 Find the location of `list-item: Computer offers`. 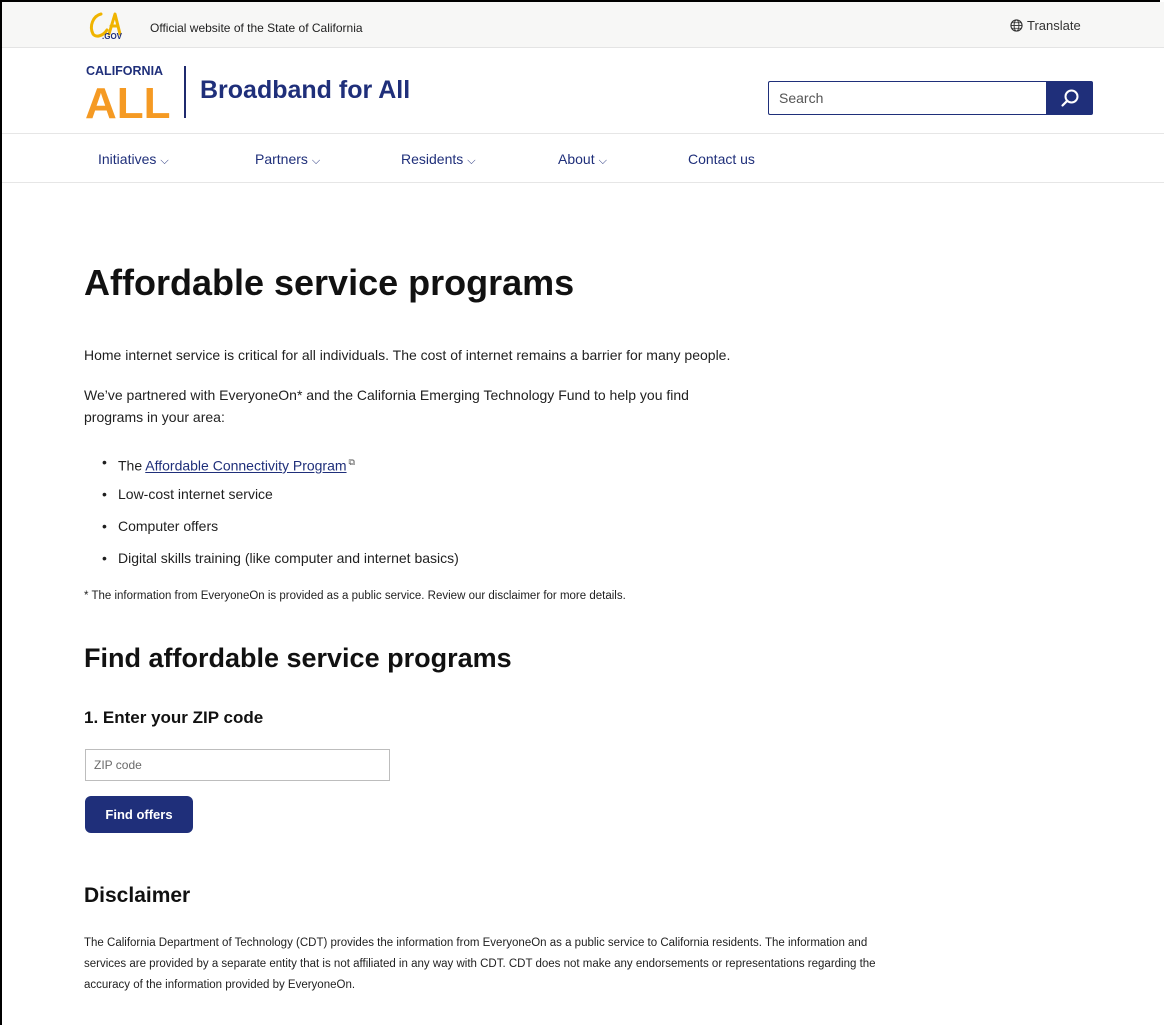

list-item: Computer offers is located at coordinates (271, 531).